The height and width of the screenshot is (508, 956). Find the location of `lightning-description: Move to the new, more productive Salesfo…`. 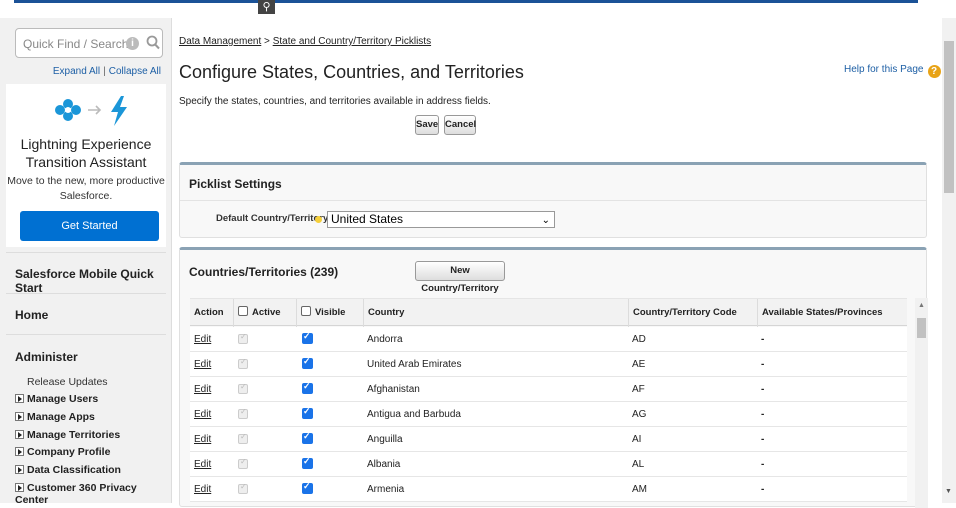

lightning-description: Move to the new, more productive Salesfo… is located at coordinates (86, 189).